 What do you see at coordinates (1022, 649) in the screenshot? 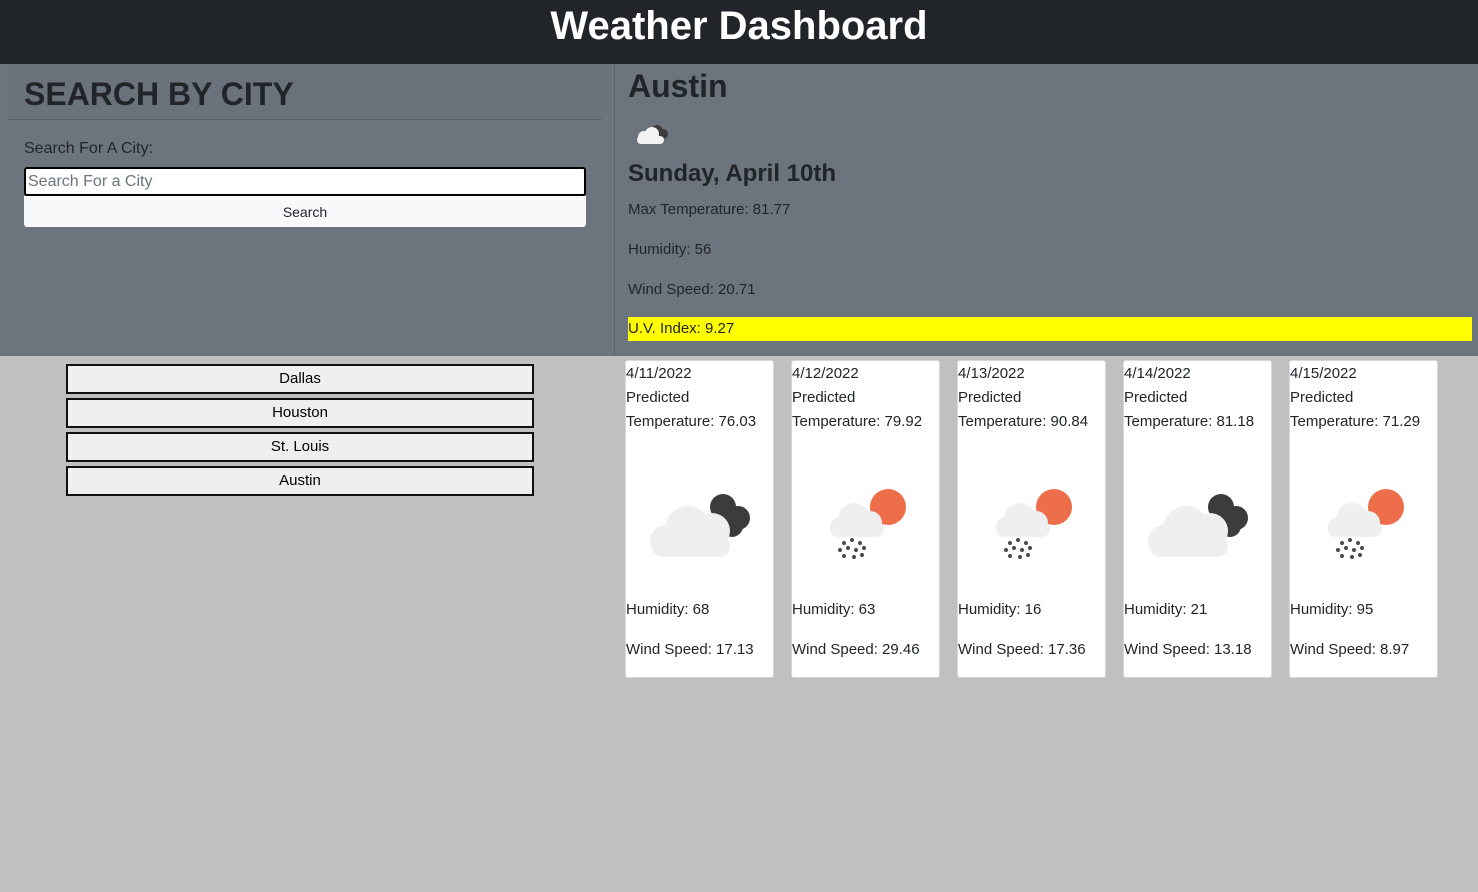
I see `forecast-wind-speed: Wind Speed: 17.36` at bounding box center [1022, 649].